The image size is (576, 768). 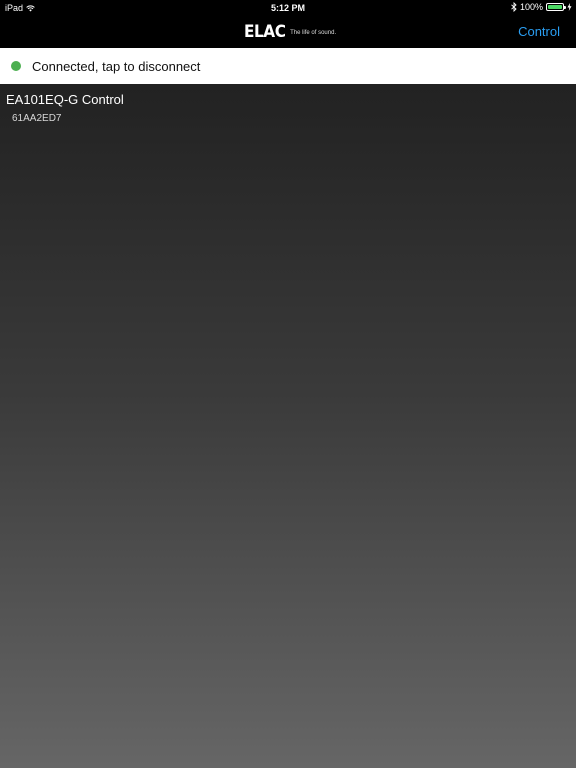 I want to click on connection-banner: Connected, tap to disconnect, so click(x=288, y=66).